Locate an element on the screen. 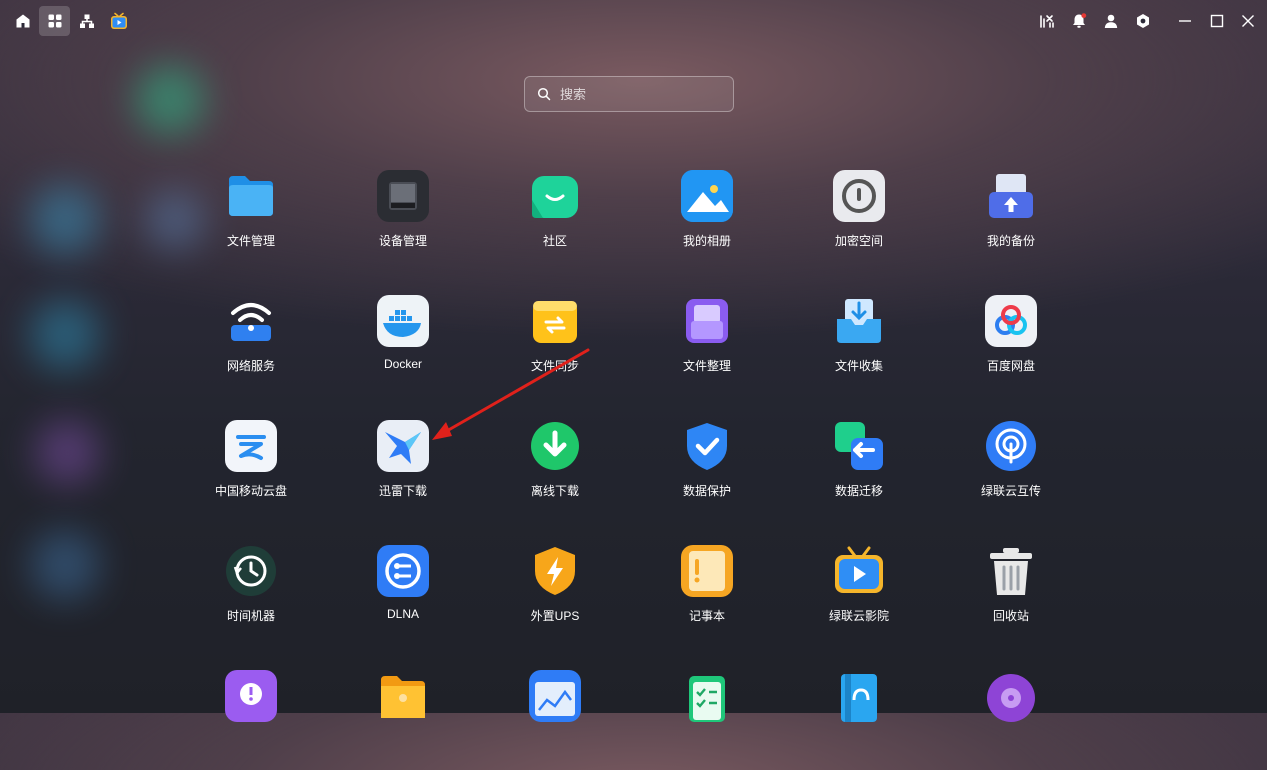 This screenshot has height=770, width=1267. app-my-backup: 我的备份 is located at coordinates (1011, 220).